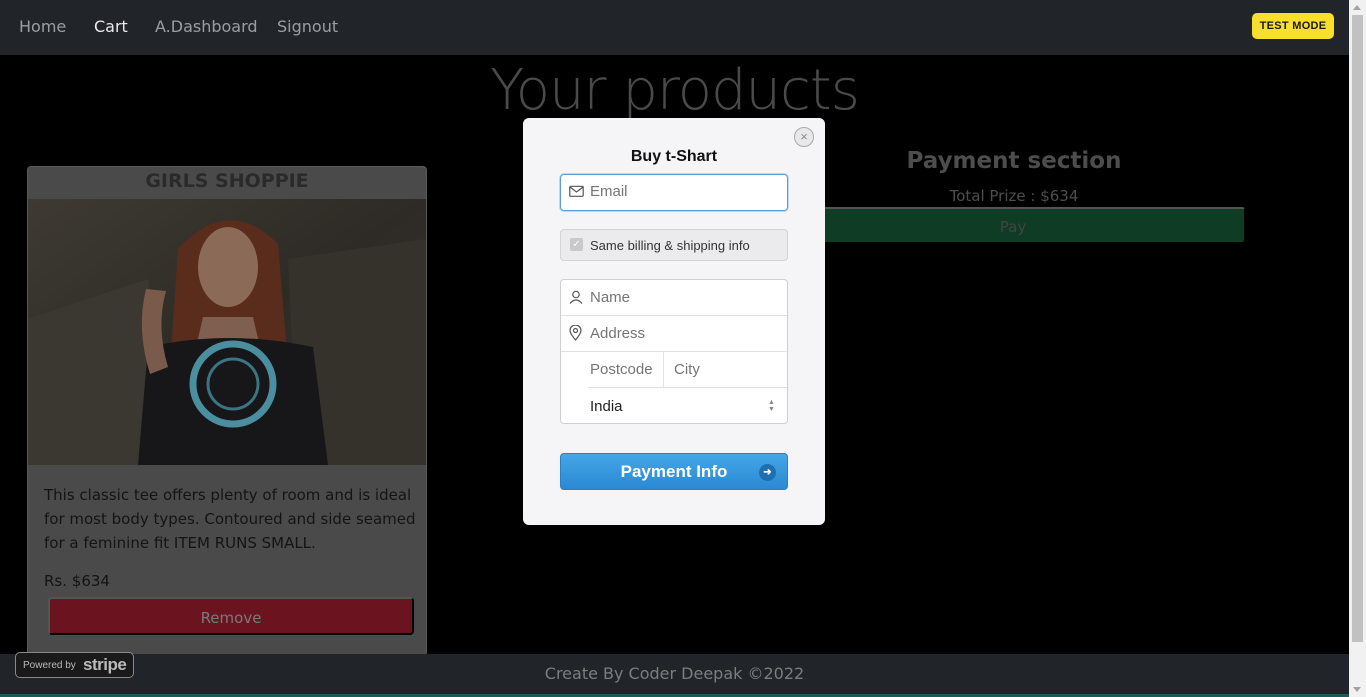  I want to click on select-arrows-icon: ▲ ▼, so click(771, 406).